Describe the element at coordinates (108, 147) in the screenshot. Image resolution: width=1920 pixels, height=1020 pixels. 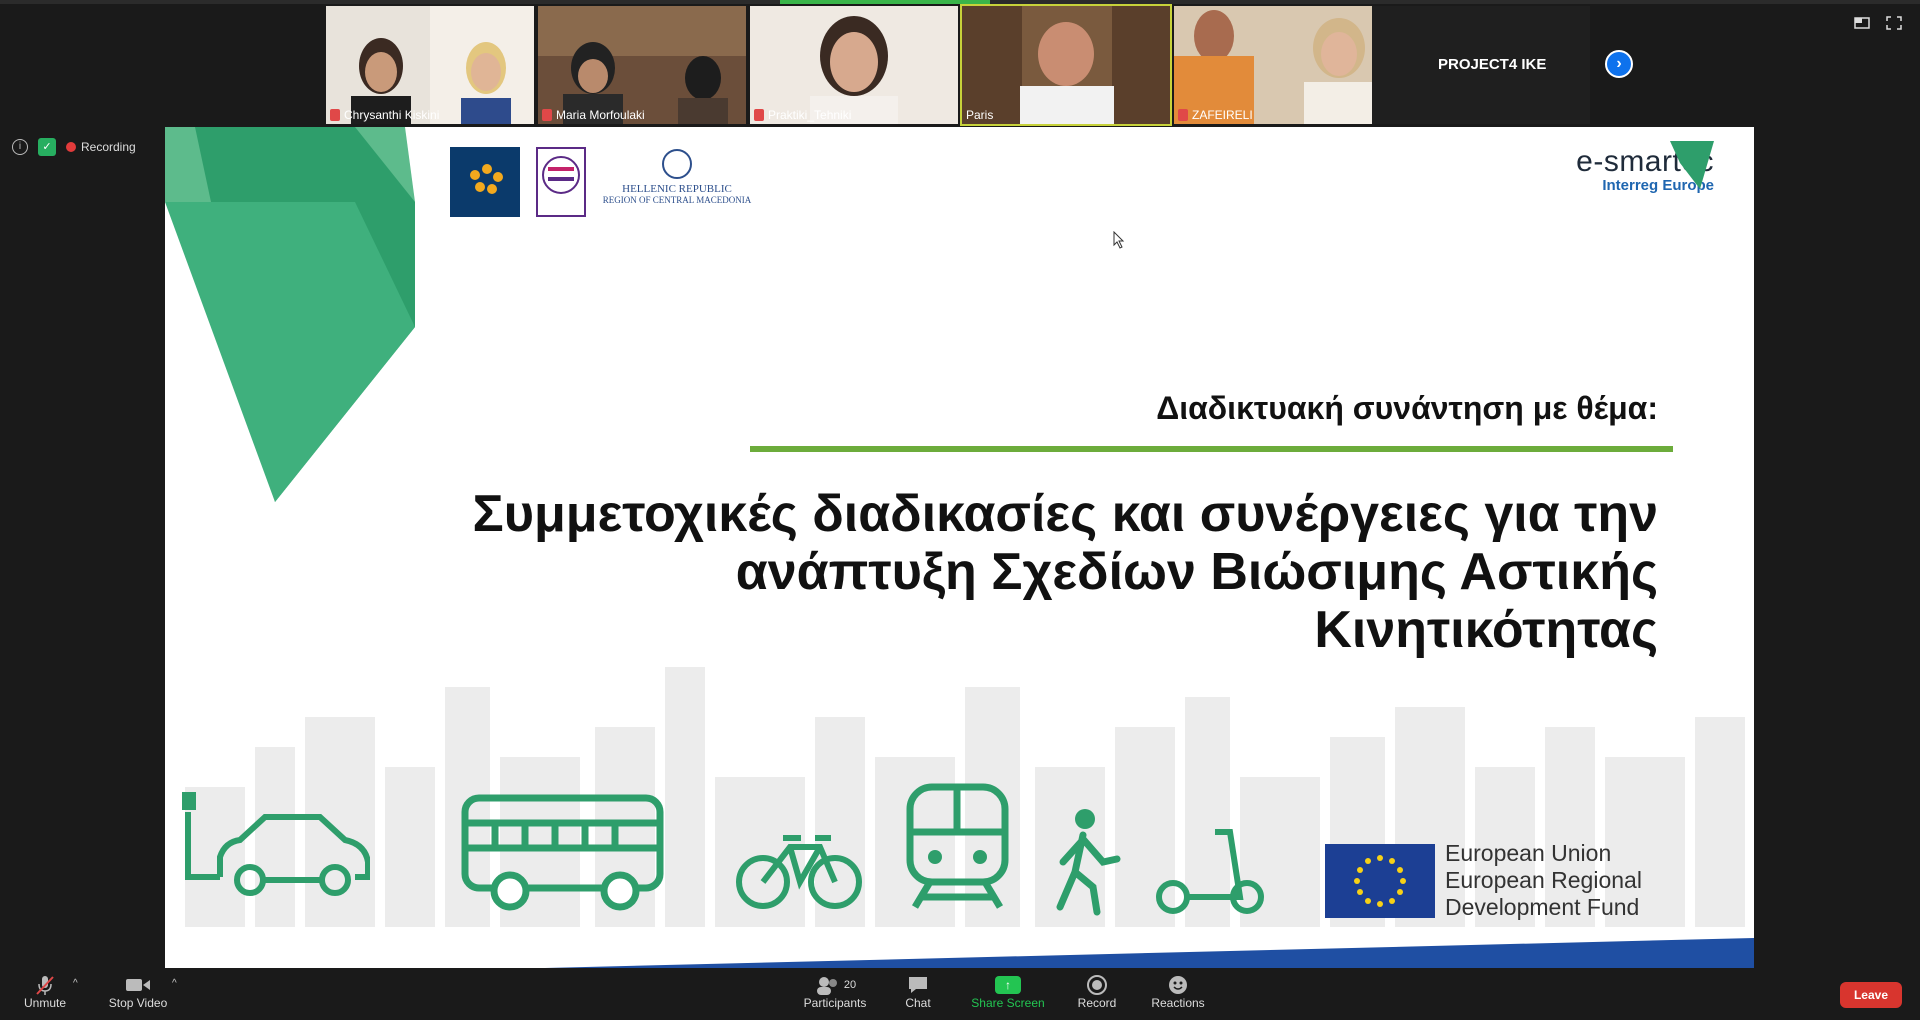
I see `recording-label: Recording` at that location.